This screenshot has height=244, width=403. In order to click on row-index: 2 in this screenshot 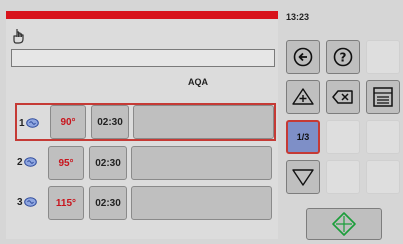, I will do `click(29, 162)`.